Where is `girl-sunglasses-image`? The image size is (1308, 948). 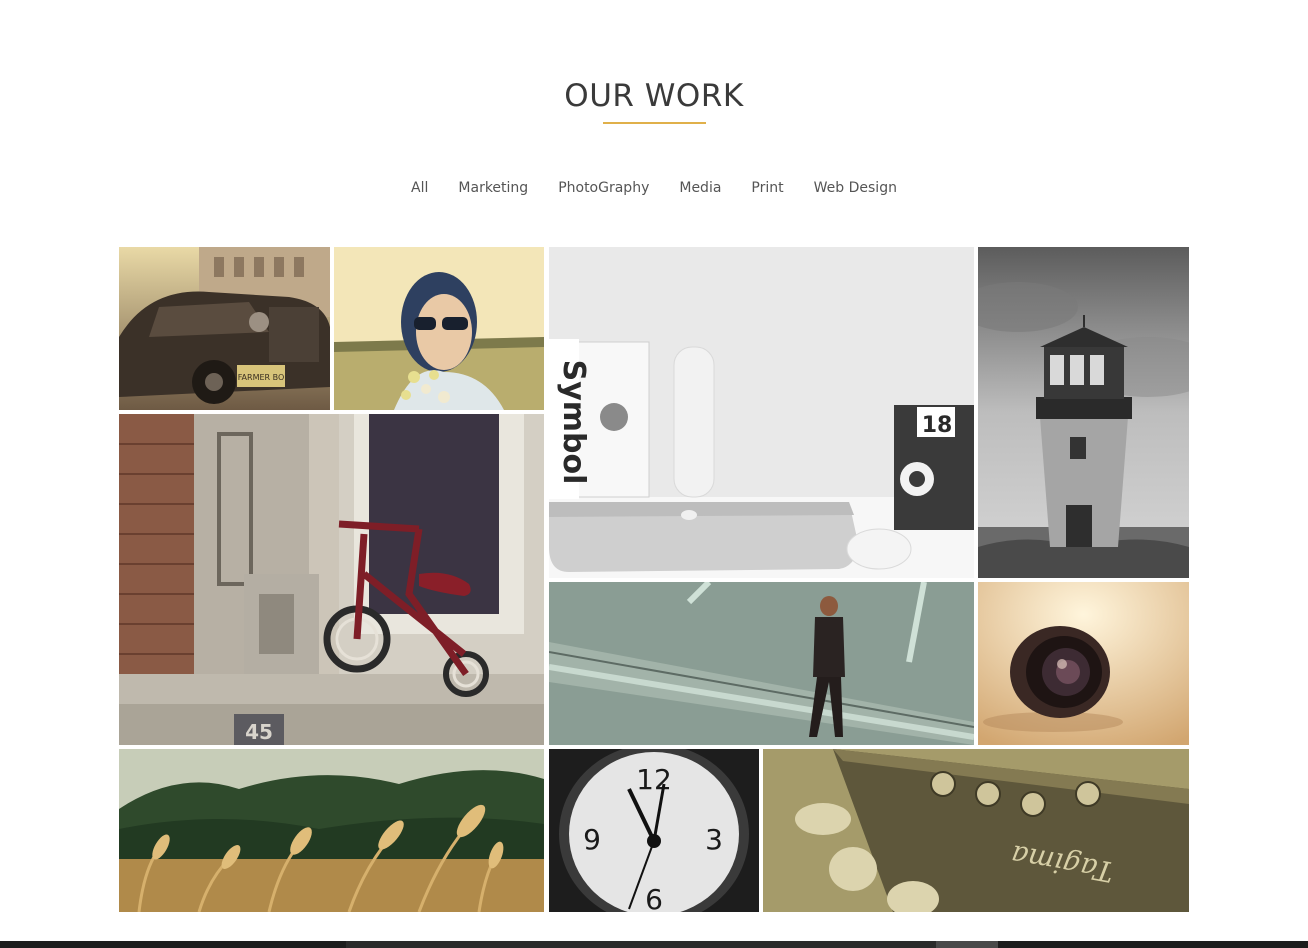 girl-sunglasses-image is located at coordinates (439, 328).